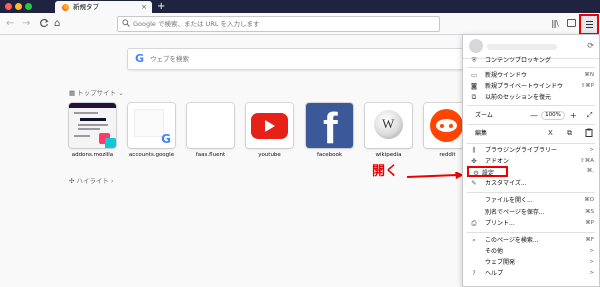 This screenshot has width=600, height=287. What do you see at coordinates (10, 24) in the screenshot?
I see `back-button: ←` at bounding box center [10, 24].